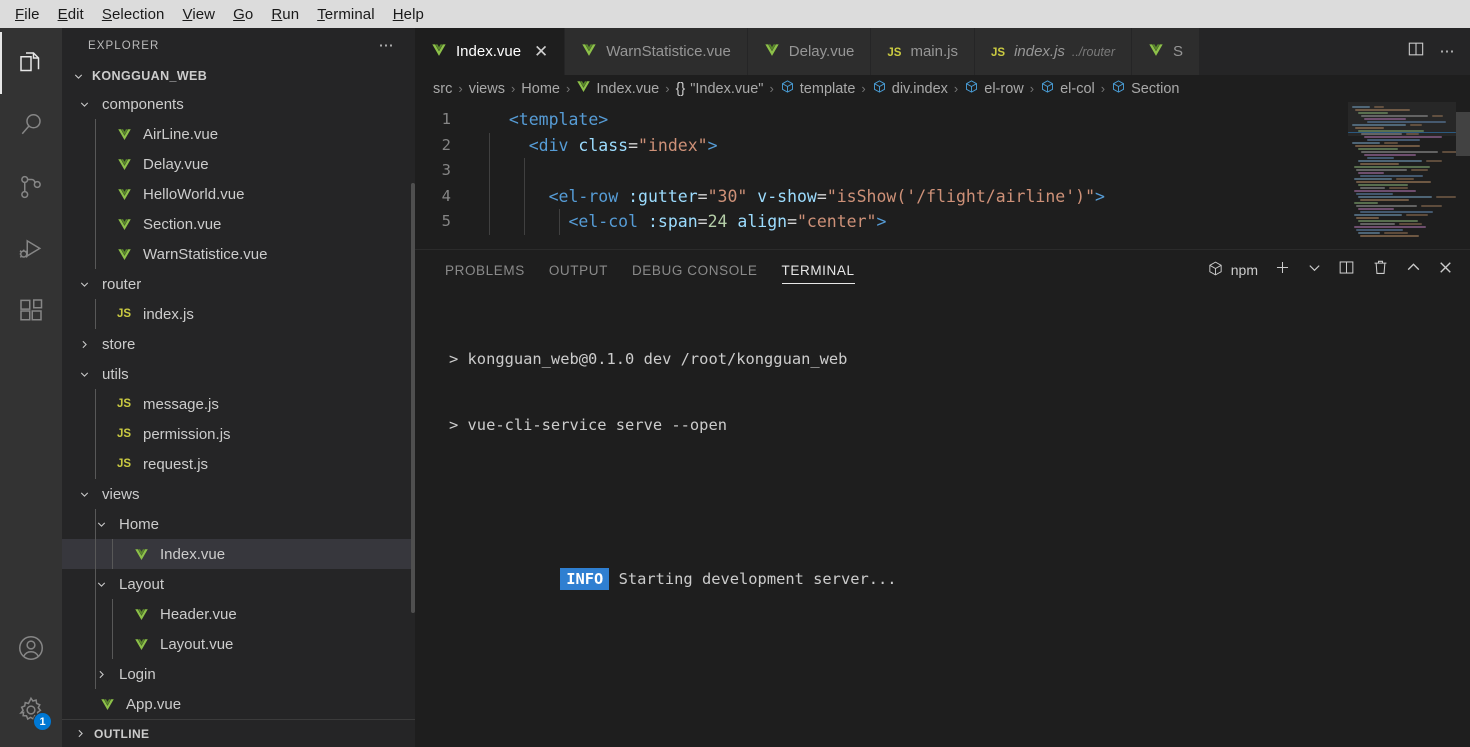 The height and width of the screenshot is (747, 1470). I want to click on gear-icon: 1, so click(31, 710).